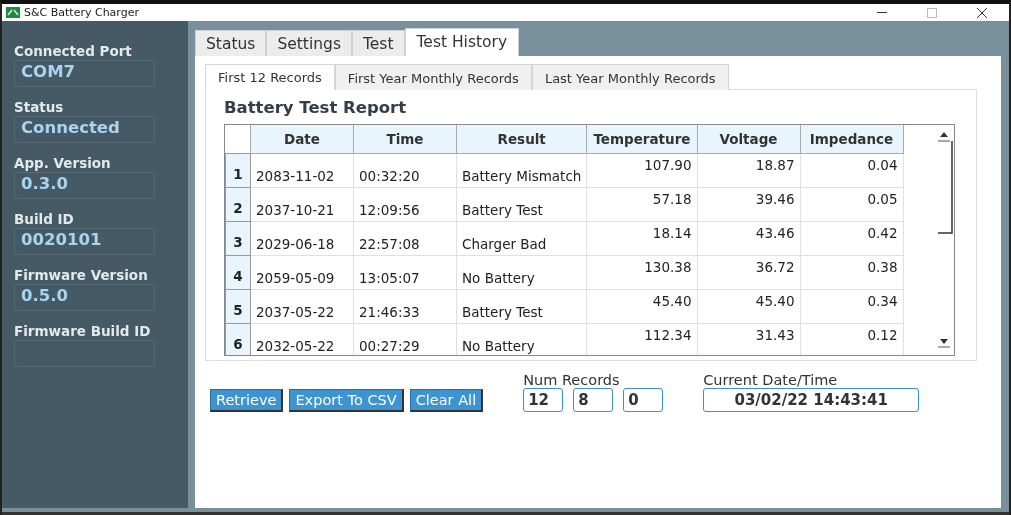 The image size is (1011, 515). I want to click on table-cell: 18.87, so click(748, 170).